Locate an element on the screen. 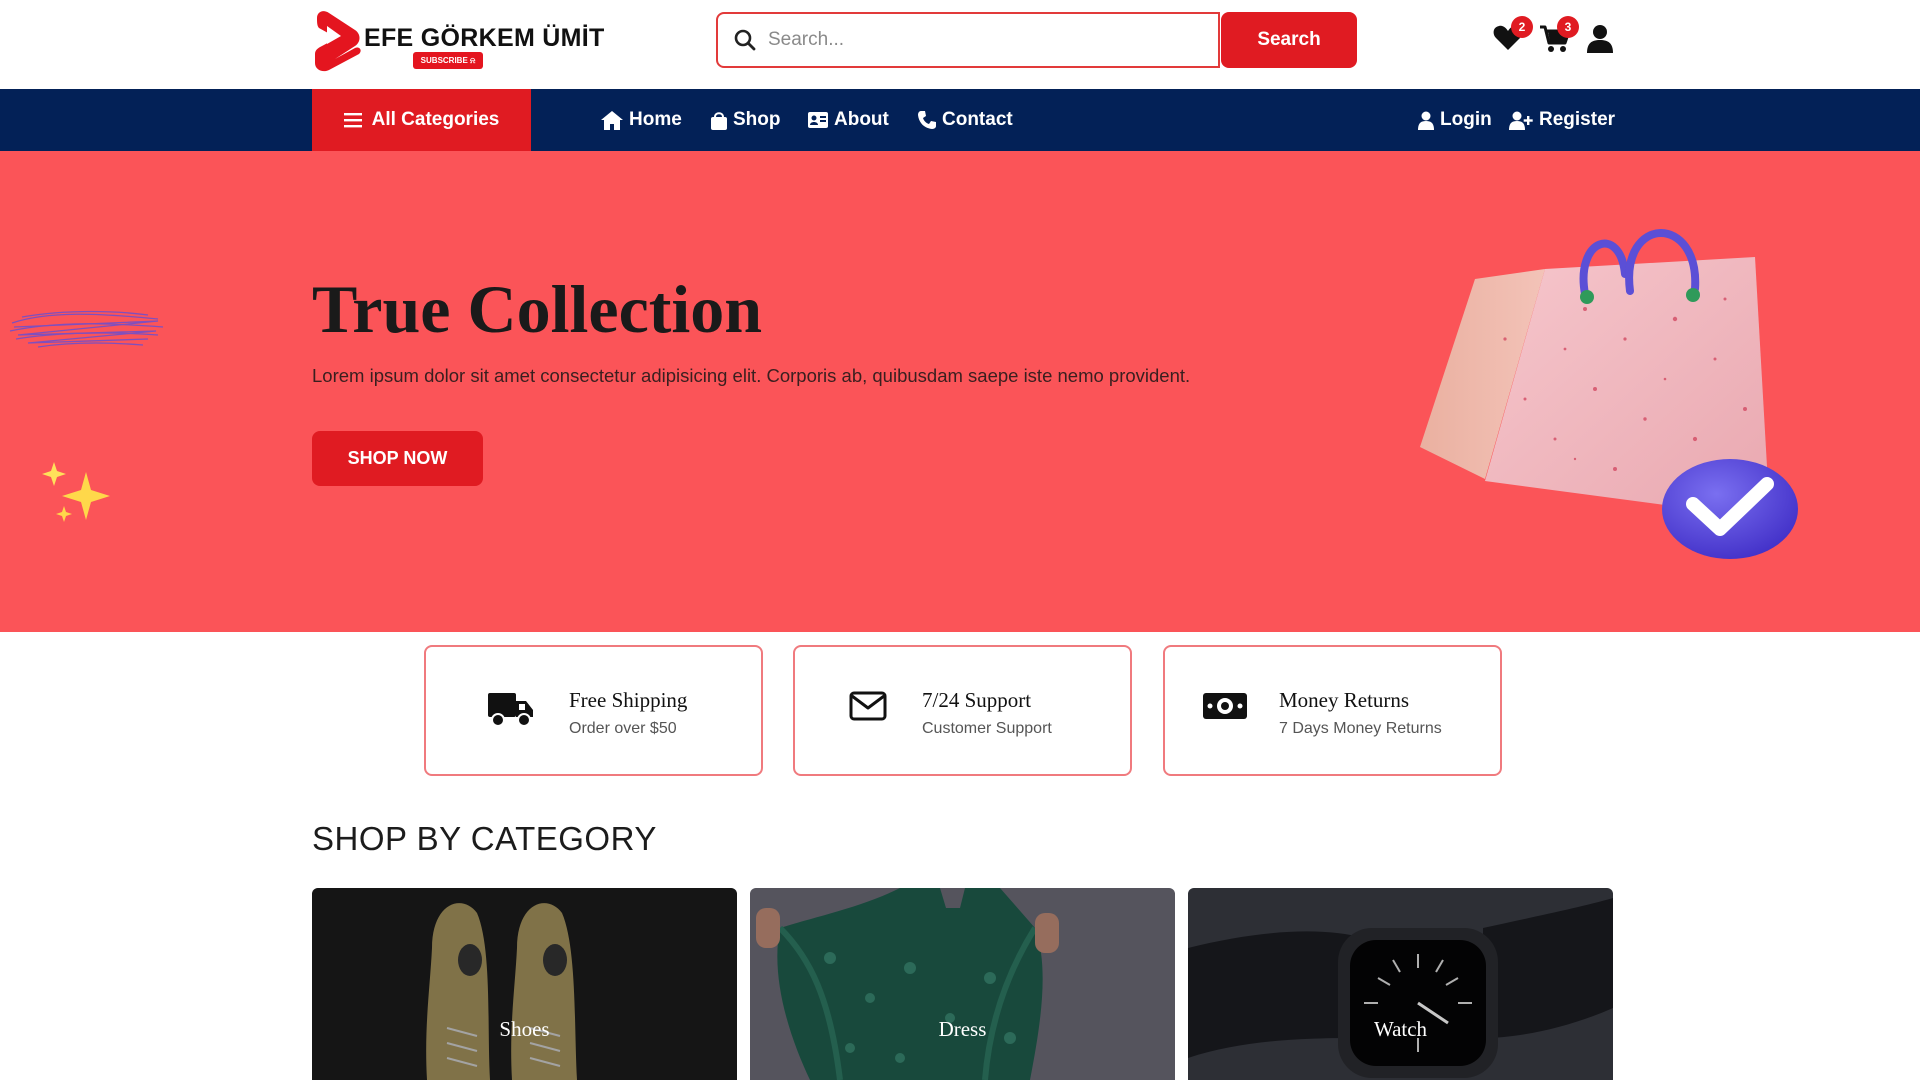 The image size is (1920, 1080). nav-home: Home is located at coordinates (641, 120).